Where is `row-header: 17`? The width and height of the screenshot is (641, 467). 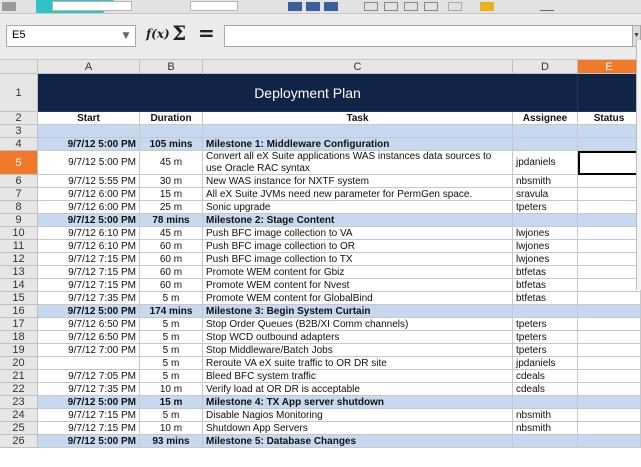
row-header: 17 is located at coordinates (19, 324).